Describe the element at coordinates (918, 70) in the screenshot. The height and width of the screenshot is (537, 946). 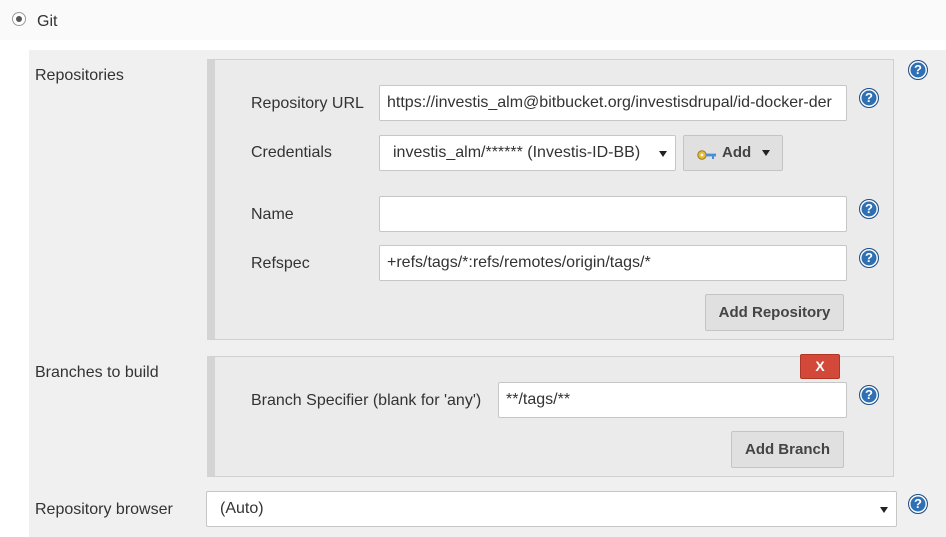
I see `repositories-help-icon: ?` at that location.